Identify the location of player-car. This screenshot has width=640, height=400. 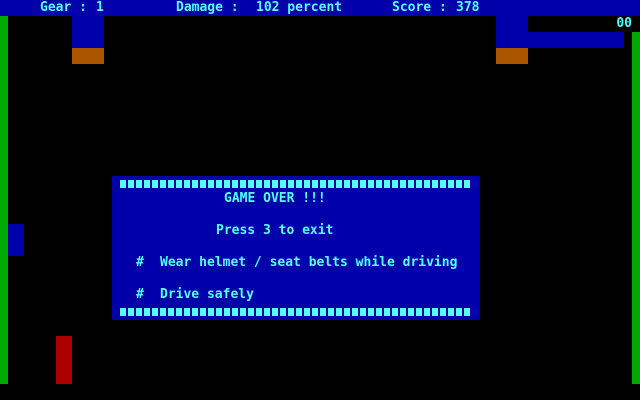
(64, 360).